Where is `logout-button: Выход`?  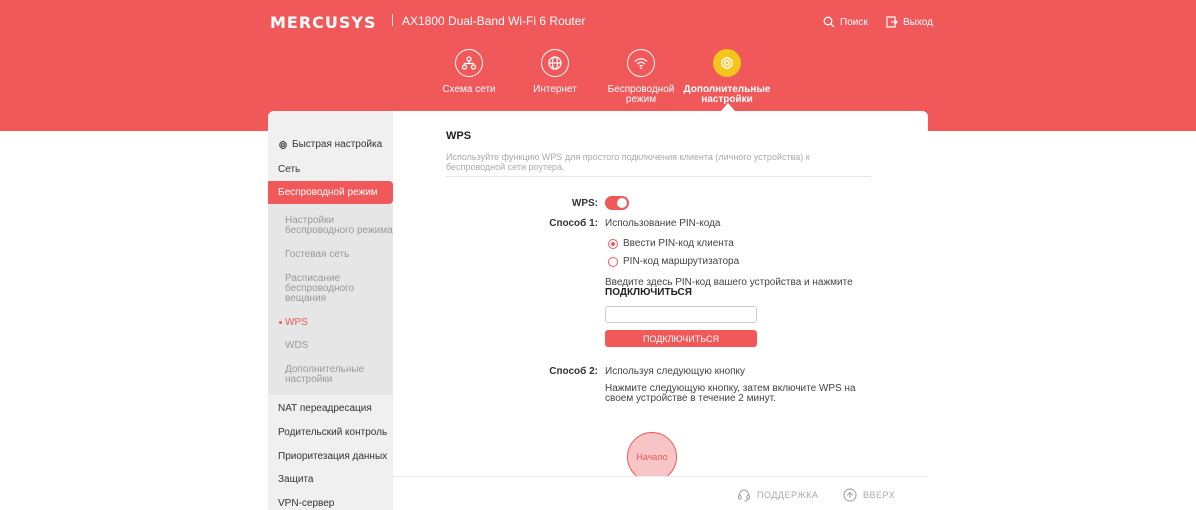
logout-button: Выход is located at coordinates (909, 22).